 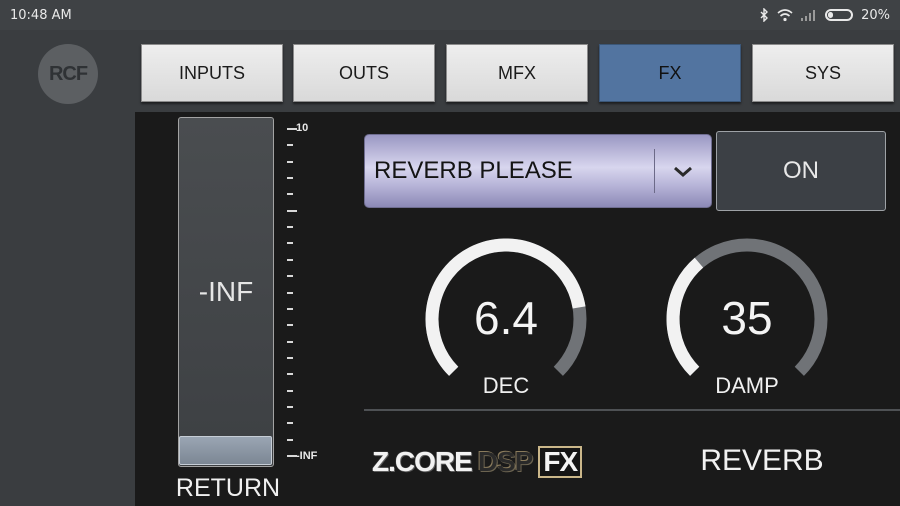 What do you see at coordinates (762, 460) in the screenshot?
I see `effect-name: REVERB` at bounding box center [762, 460].